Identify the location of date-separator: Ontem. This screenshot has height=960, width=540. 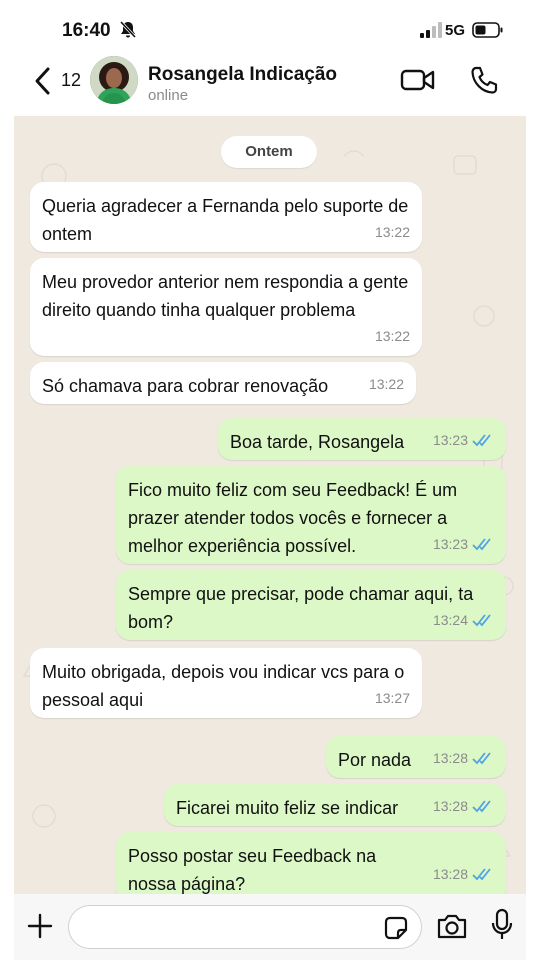
(269, 152).